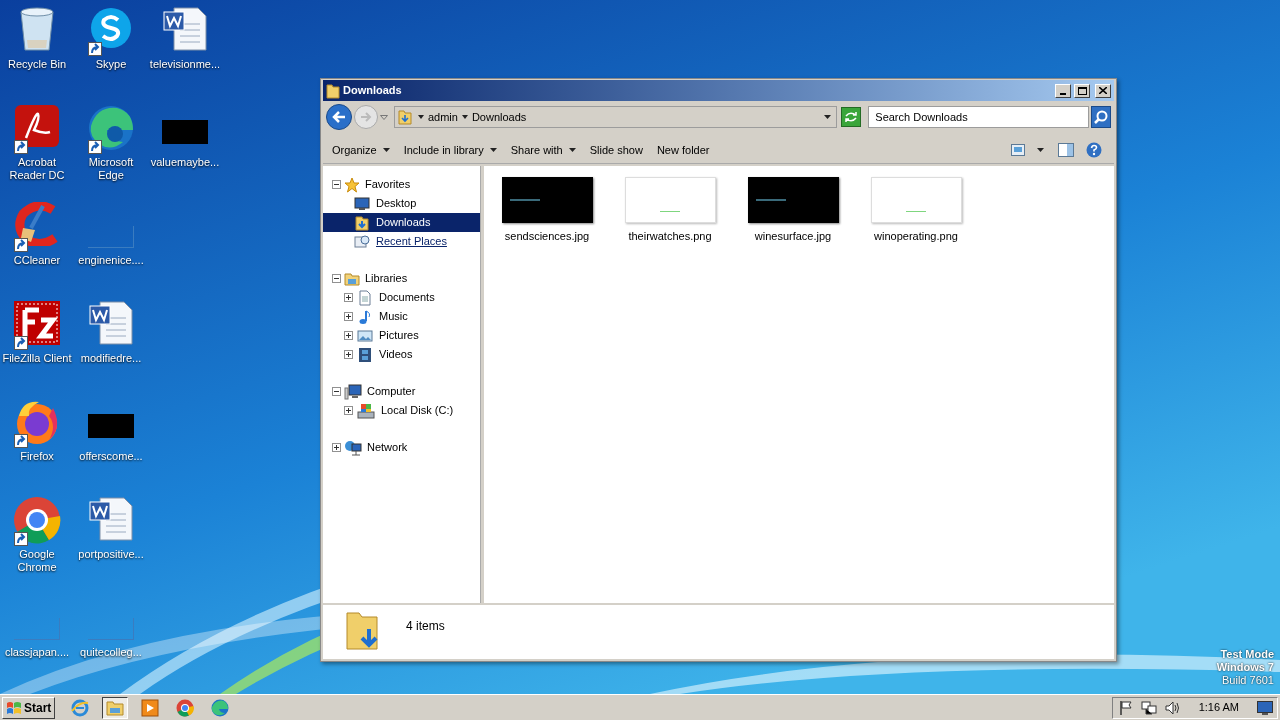  I want to click on desktop-icon-label: Microsoft Edge, so click(111, 169).